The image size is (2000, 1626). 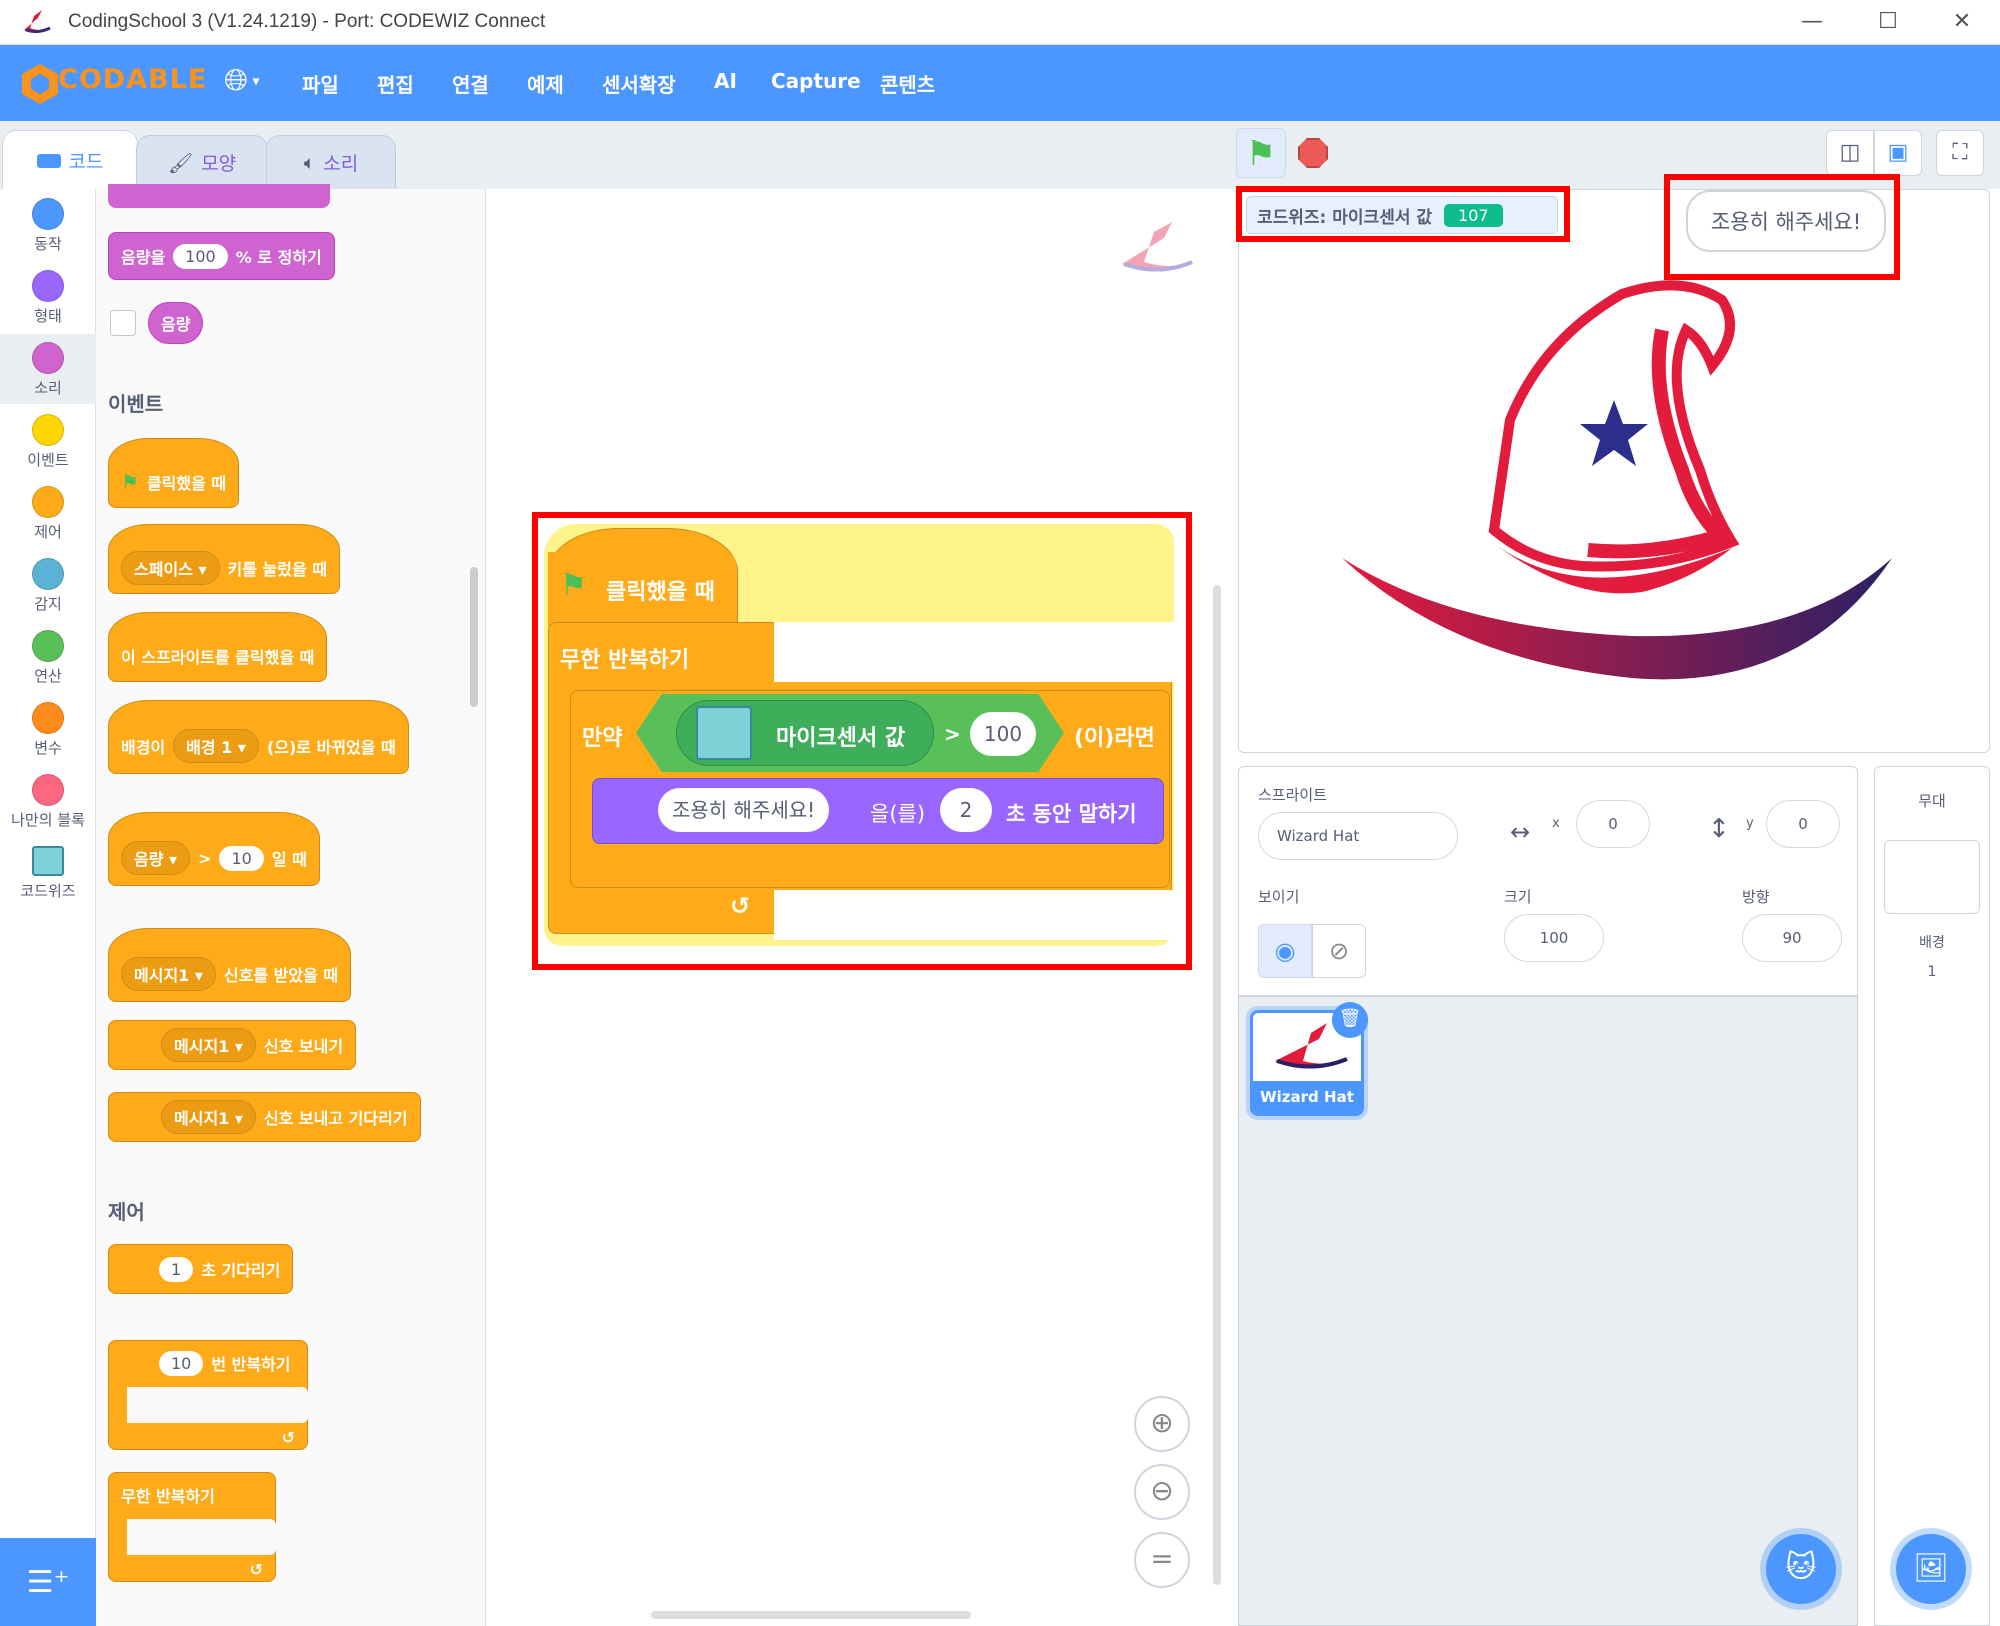 I want to click on show-sprite-button: ◉, so click(x=1285, y=951).